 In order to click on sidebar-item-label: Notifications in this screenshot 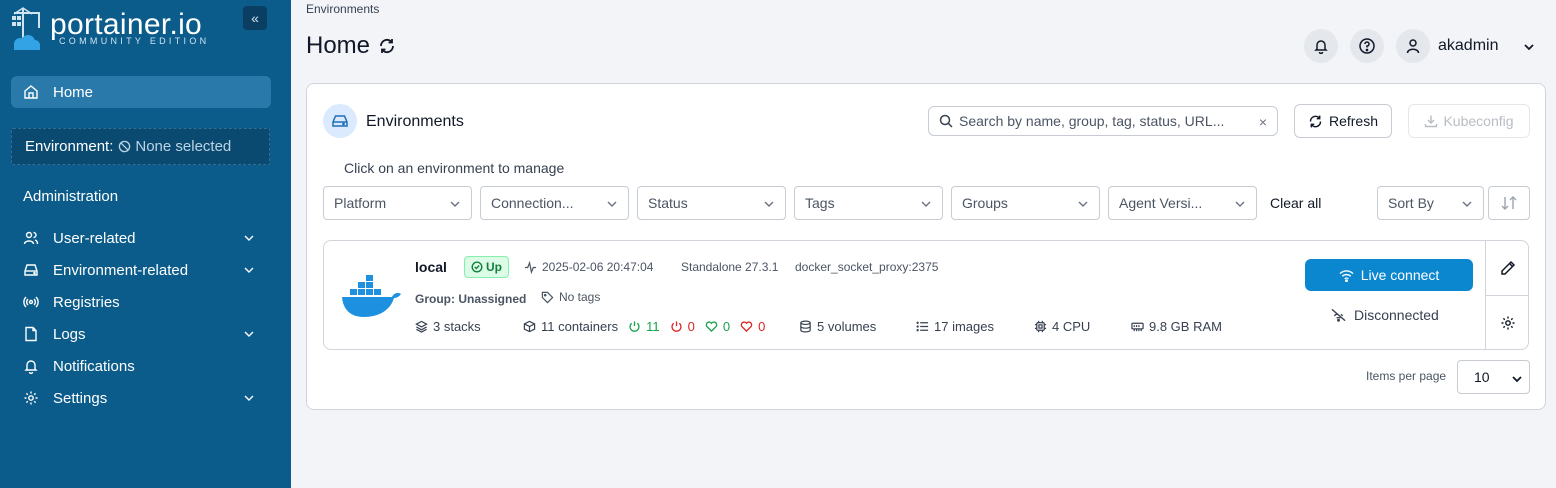, I will do `click(94, 366)`.